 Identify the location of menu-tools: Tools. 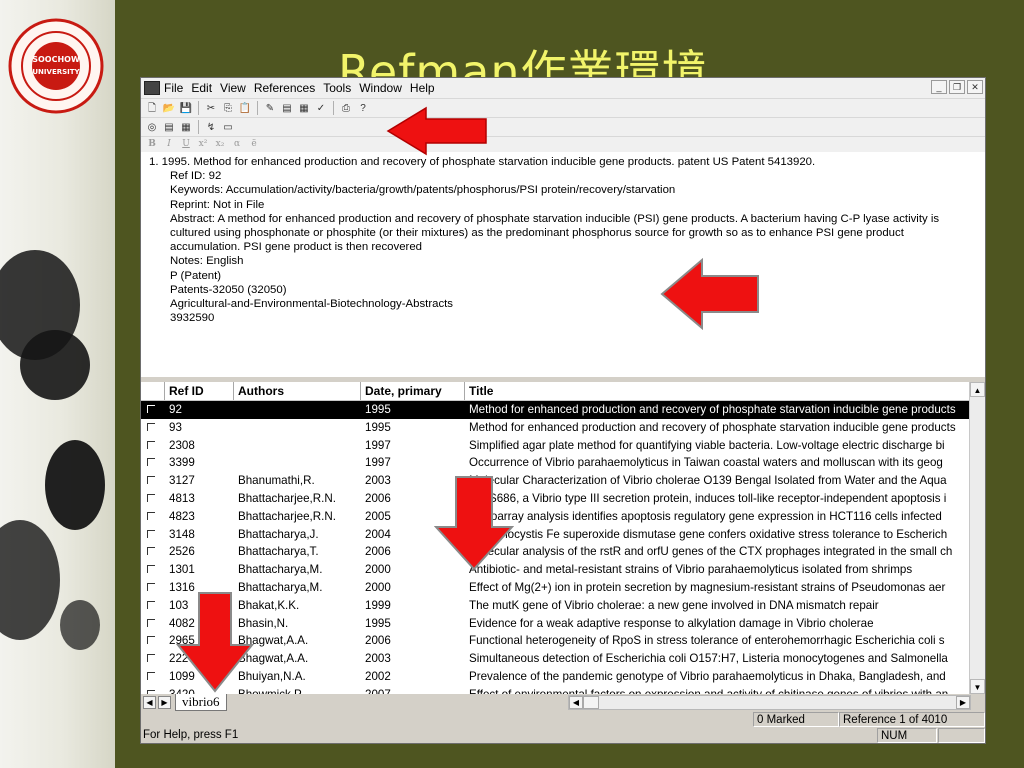
(340, 88).